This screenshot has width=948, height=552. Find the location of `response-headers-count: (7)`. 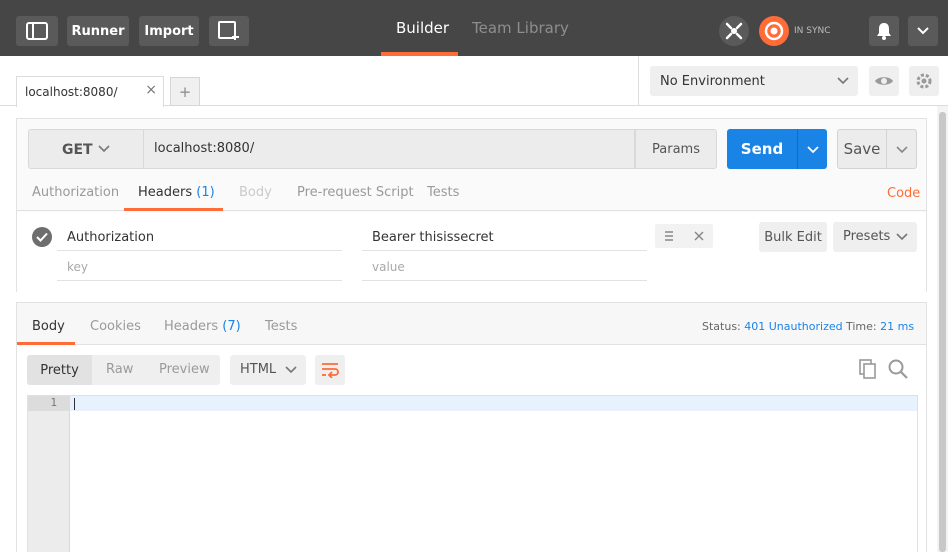

response-headers-count: (7) is located at coordinates (231, 326).